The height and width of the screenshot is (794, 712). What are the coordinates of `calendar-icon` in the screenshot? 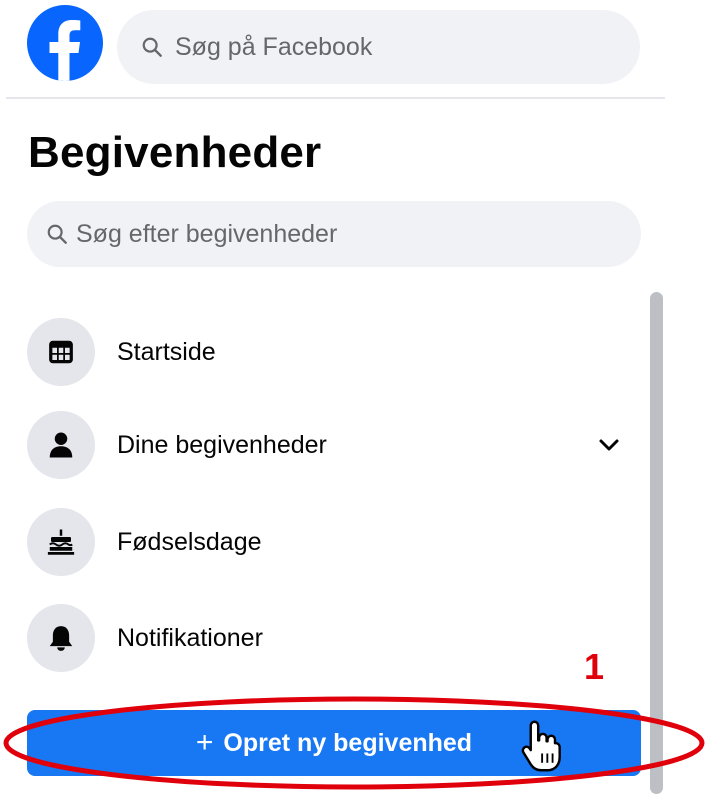 It's located at (61, 352).